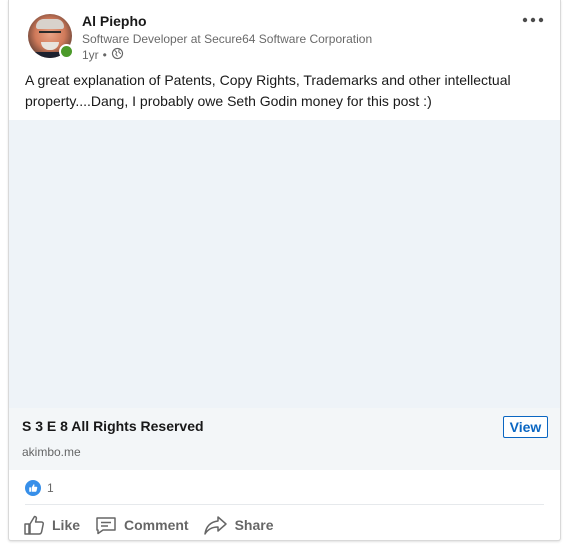 Image resolution: width=574 pixels, height=549 pixels. I want to click on globe-icon, so click(117, 55).